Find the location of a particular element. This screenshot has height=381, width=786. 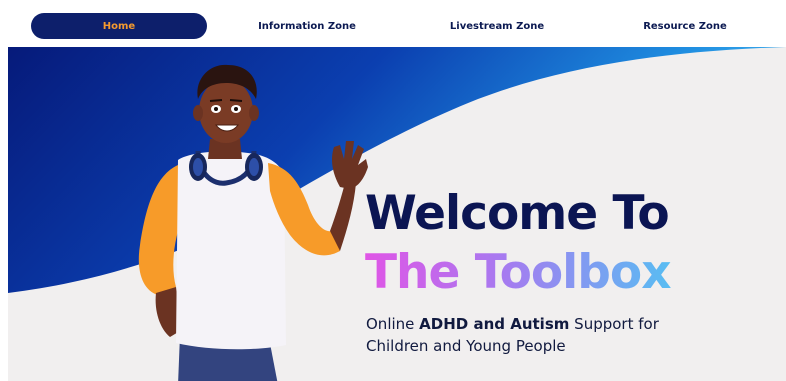

nav-livestream-zone: Livestream Zone is located at coordinates (497, 26).